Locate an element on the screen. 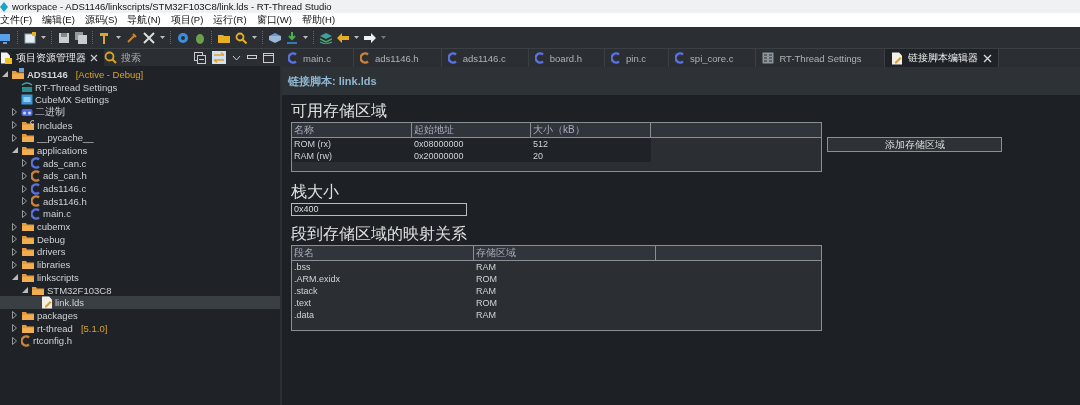 The height and width of the screenshot is (405, 1080). tree-item-note: [Active - Debug] is located at coordinates (109, 74).